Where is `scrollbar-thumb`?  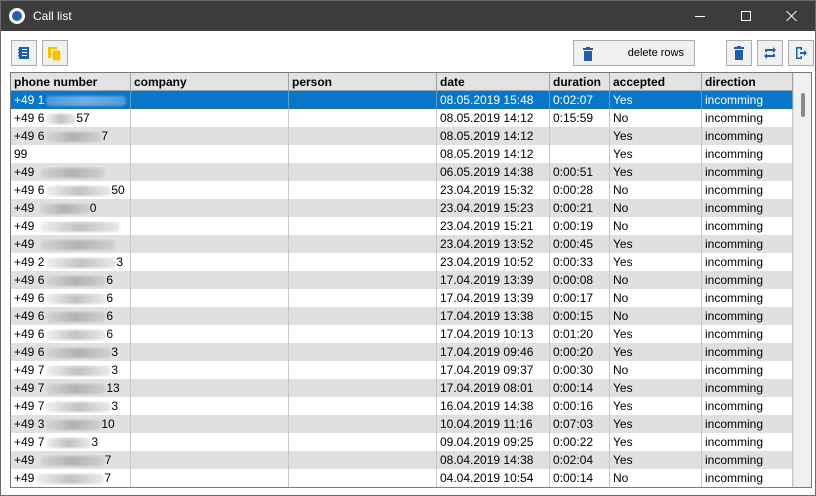 scrollbar-thumb is located at coordinates (803, 105).